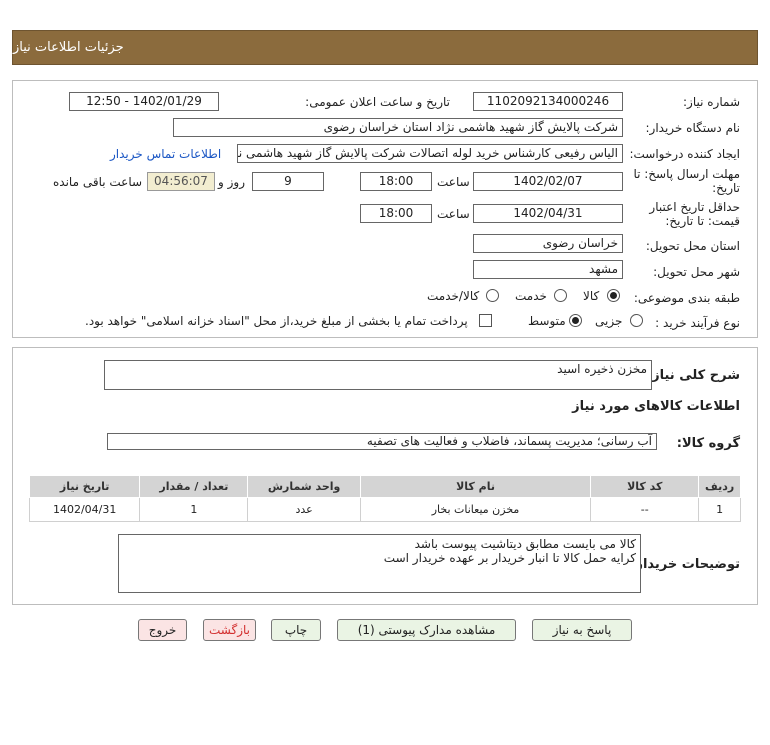 This screenshot has width=770, height=745. I want to click on cell-item-name: مخزن میعانات بخار, so click(475, 509).